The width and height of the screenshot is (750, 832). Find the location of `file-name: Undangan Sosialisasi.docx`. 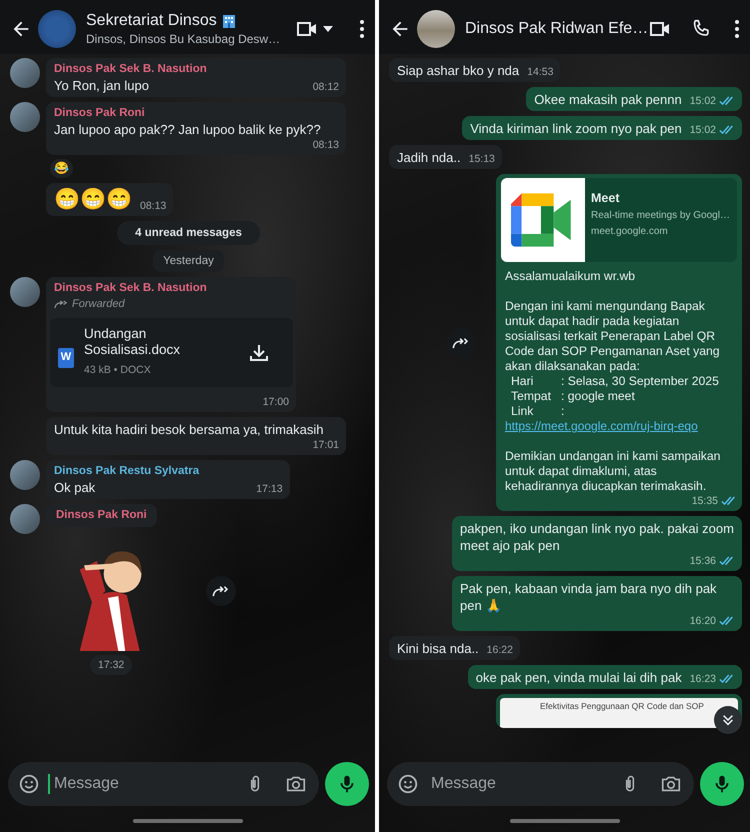

file-name: Undangan Sosialisasi.docx is located at coordinates (133, 342).